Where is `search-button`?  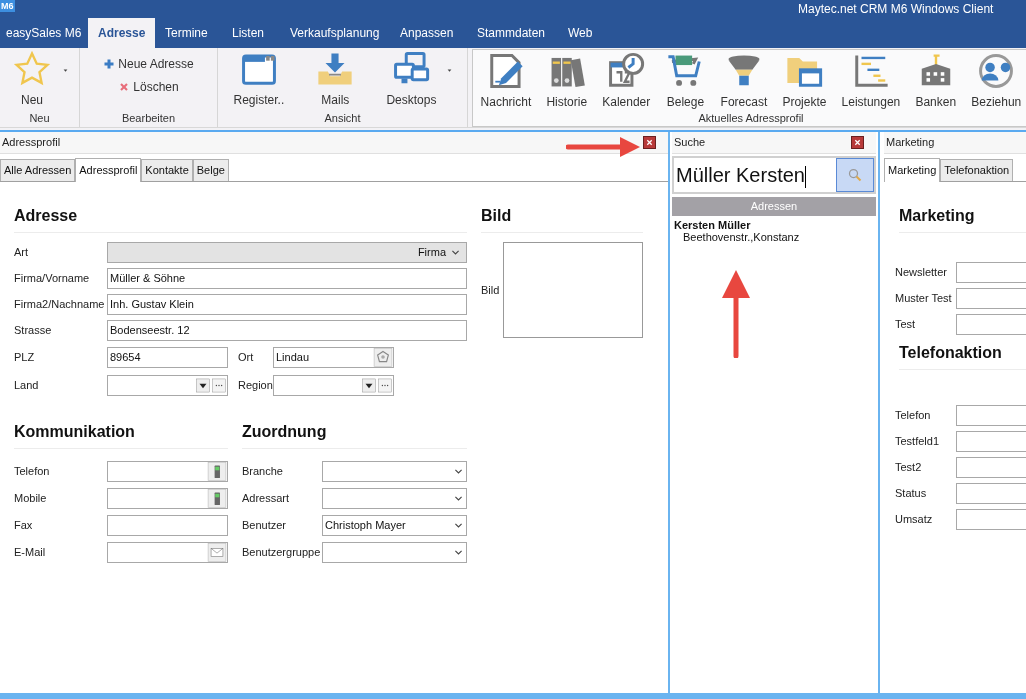
search-button is located at coordinates (855, 175).